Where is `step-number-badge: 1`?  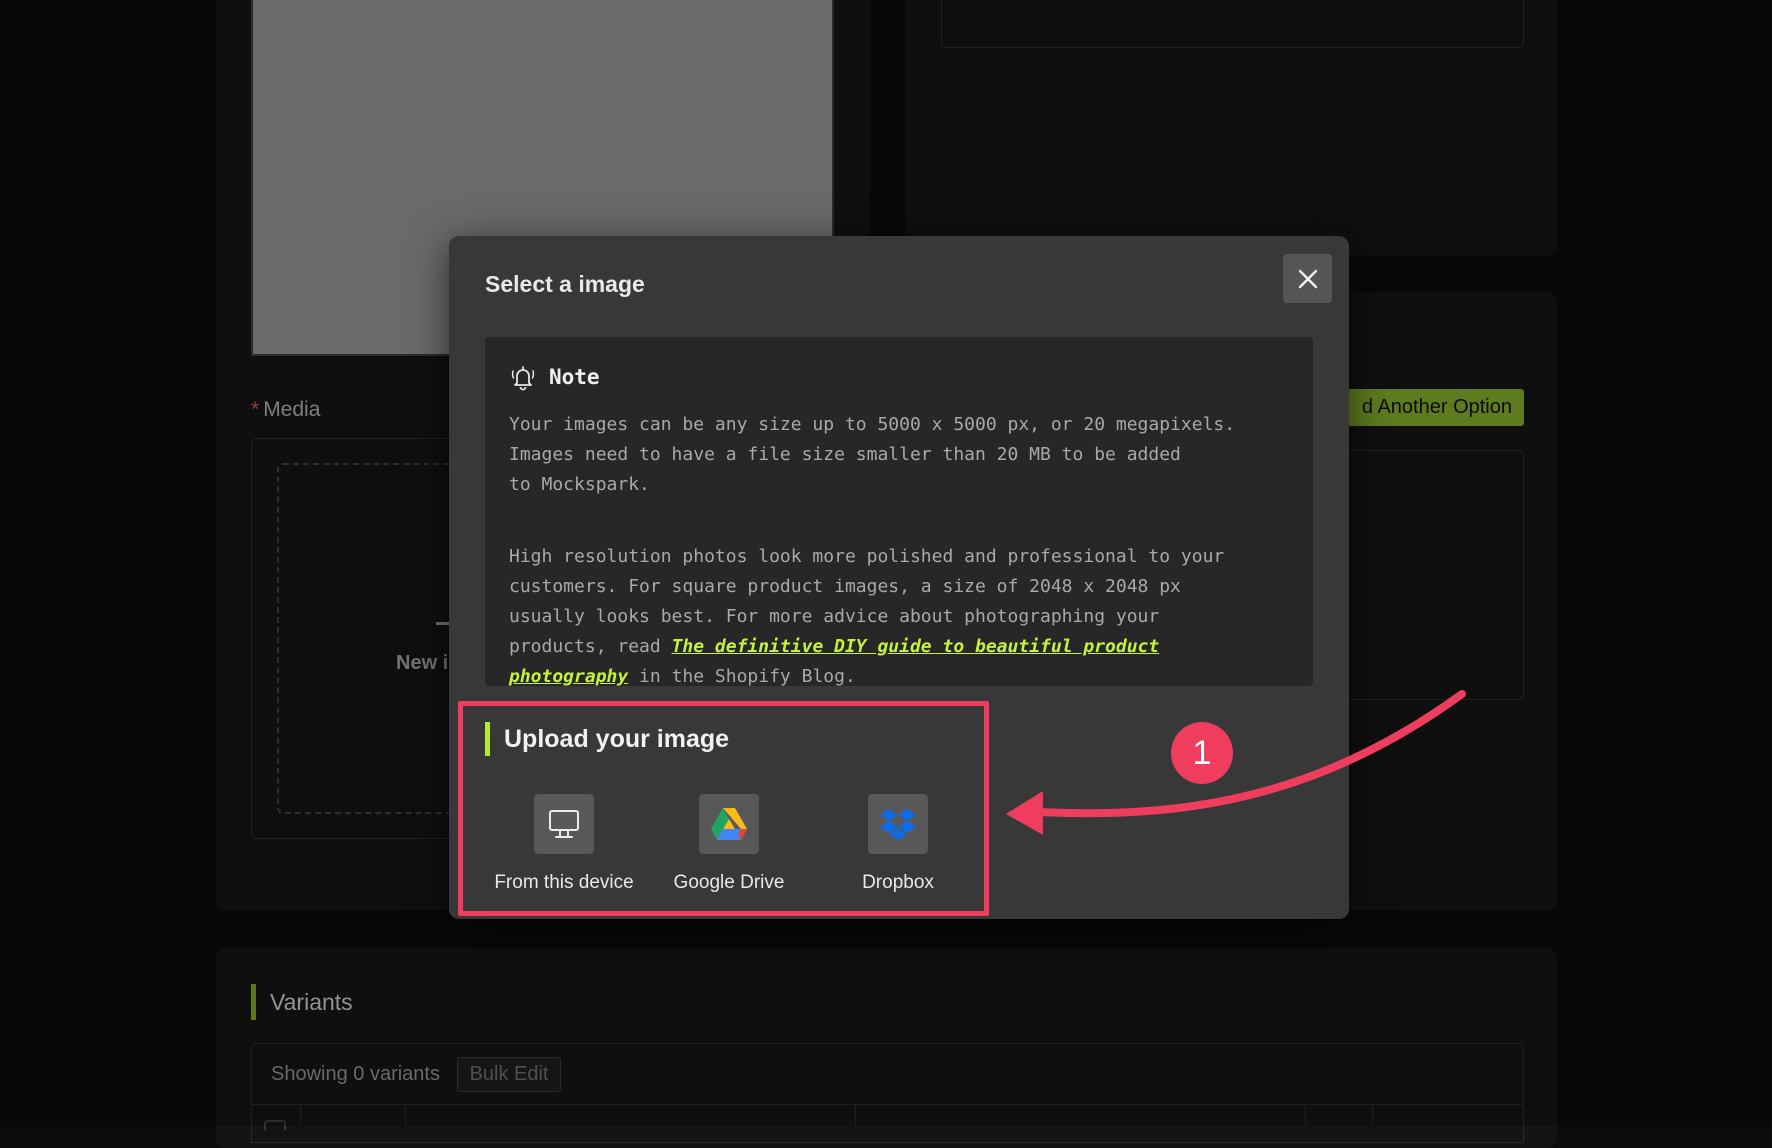
step-number-badge: 1 is located at coordinates (1202, 753).